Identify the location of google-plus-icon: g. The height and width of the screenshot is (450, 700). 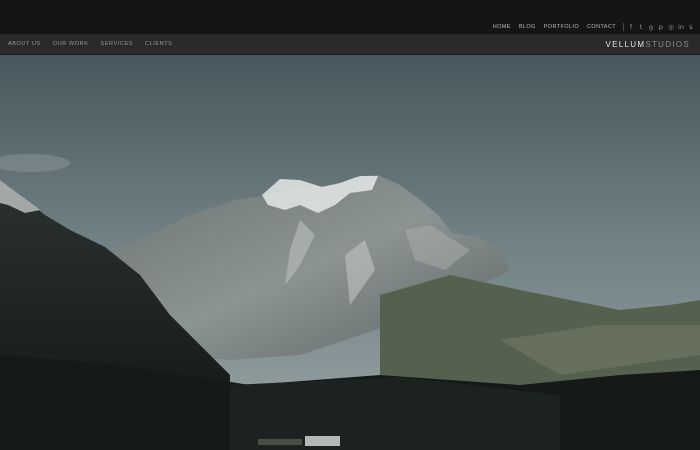
(651, 27).